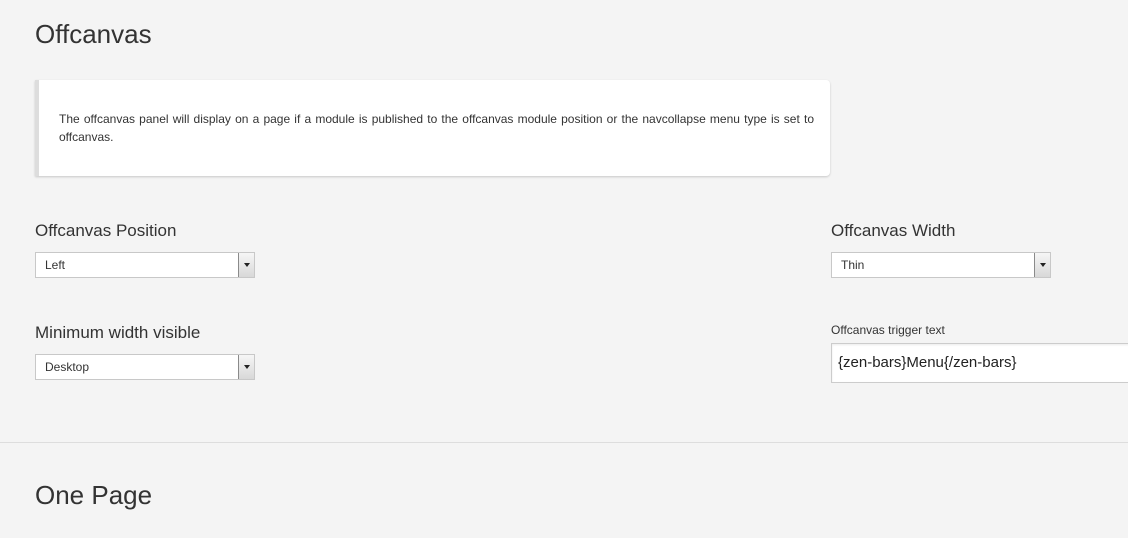 This screenshot has height=538, width=1128. What do you see at coordinates (145, 265) in the screenshot?
I see `offcanvas-position-select: Left` at bounding box center [145, 265].